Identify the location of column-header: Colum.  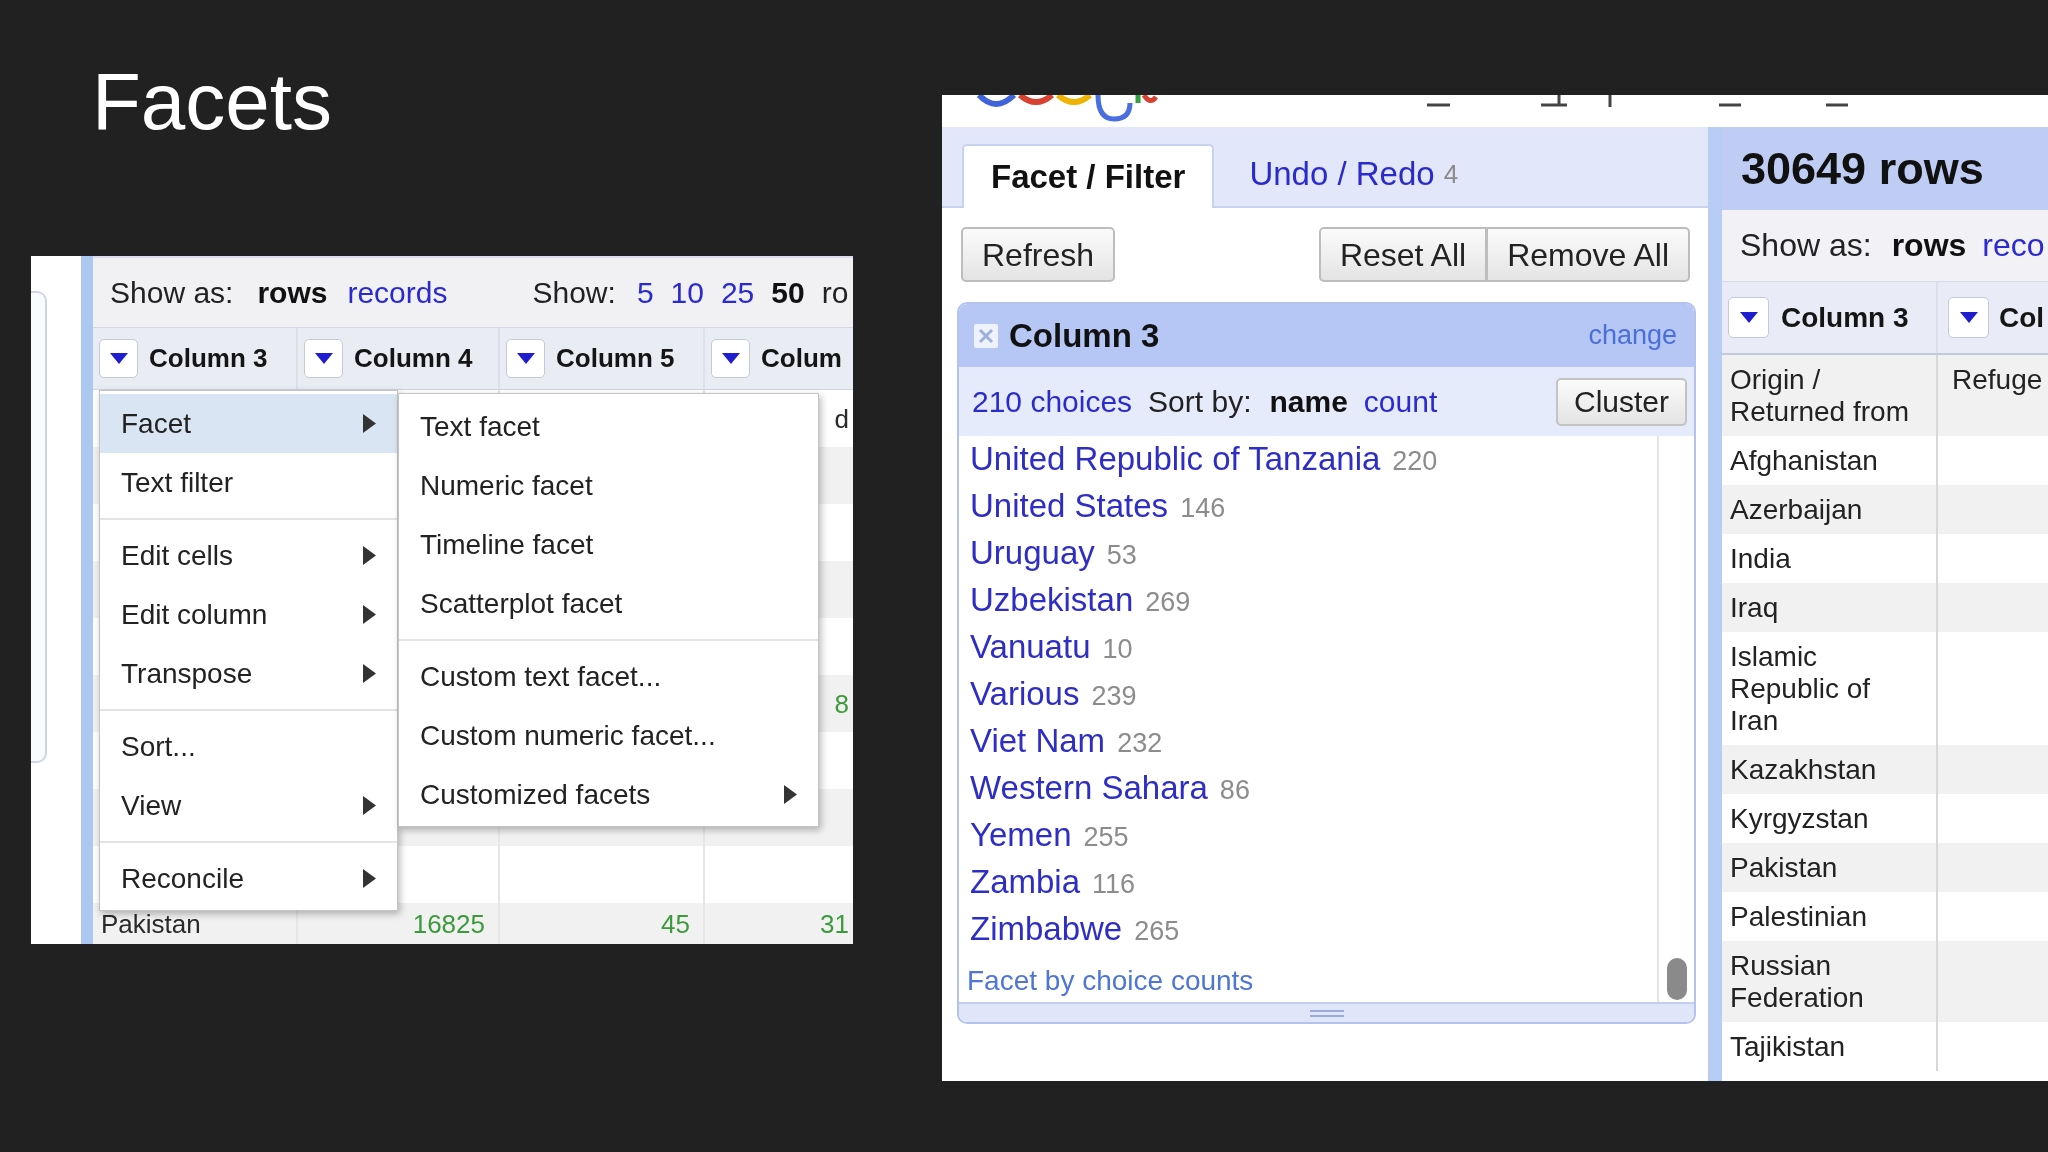
(801, 358).